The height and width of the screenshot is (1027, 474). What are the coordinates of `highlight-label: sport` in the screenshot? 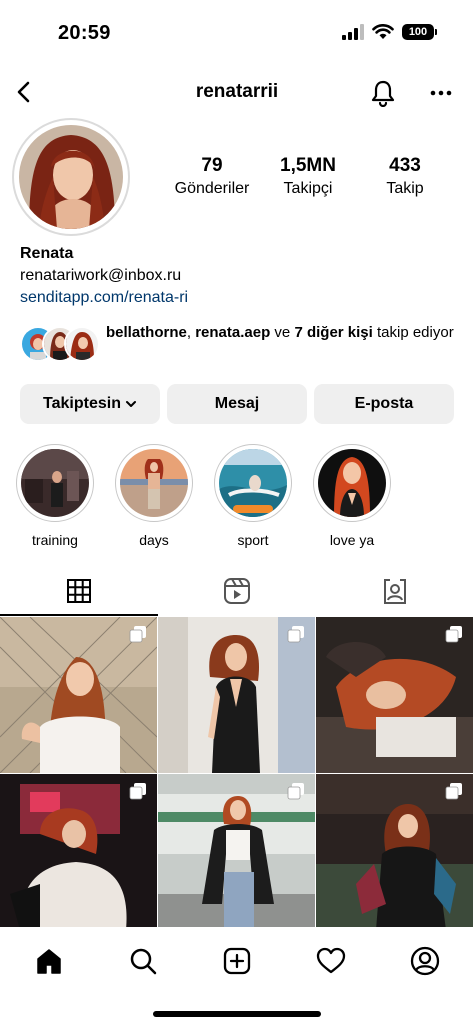 It's located at (253, 540).